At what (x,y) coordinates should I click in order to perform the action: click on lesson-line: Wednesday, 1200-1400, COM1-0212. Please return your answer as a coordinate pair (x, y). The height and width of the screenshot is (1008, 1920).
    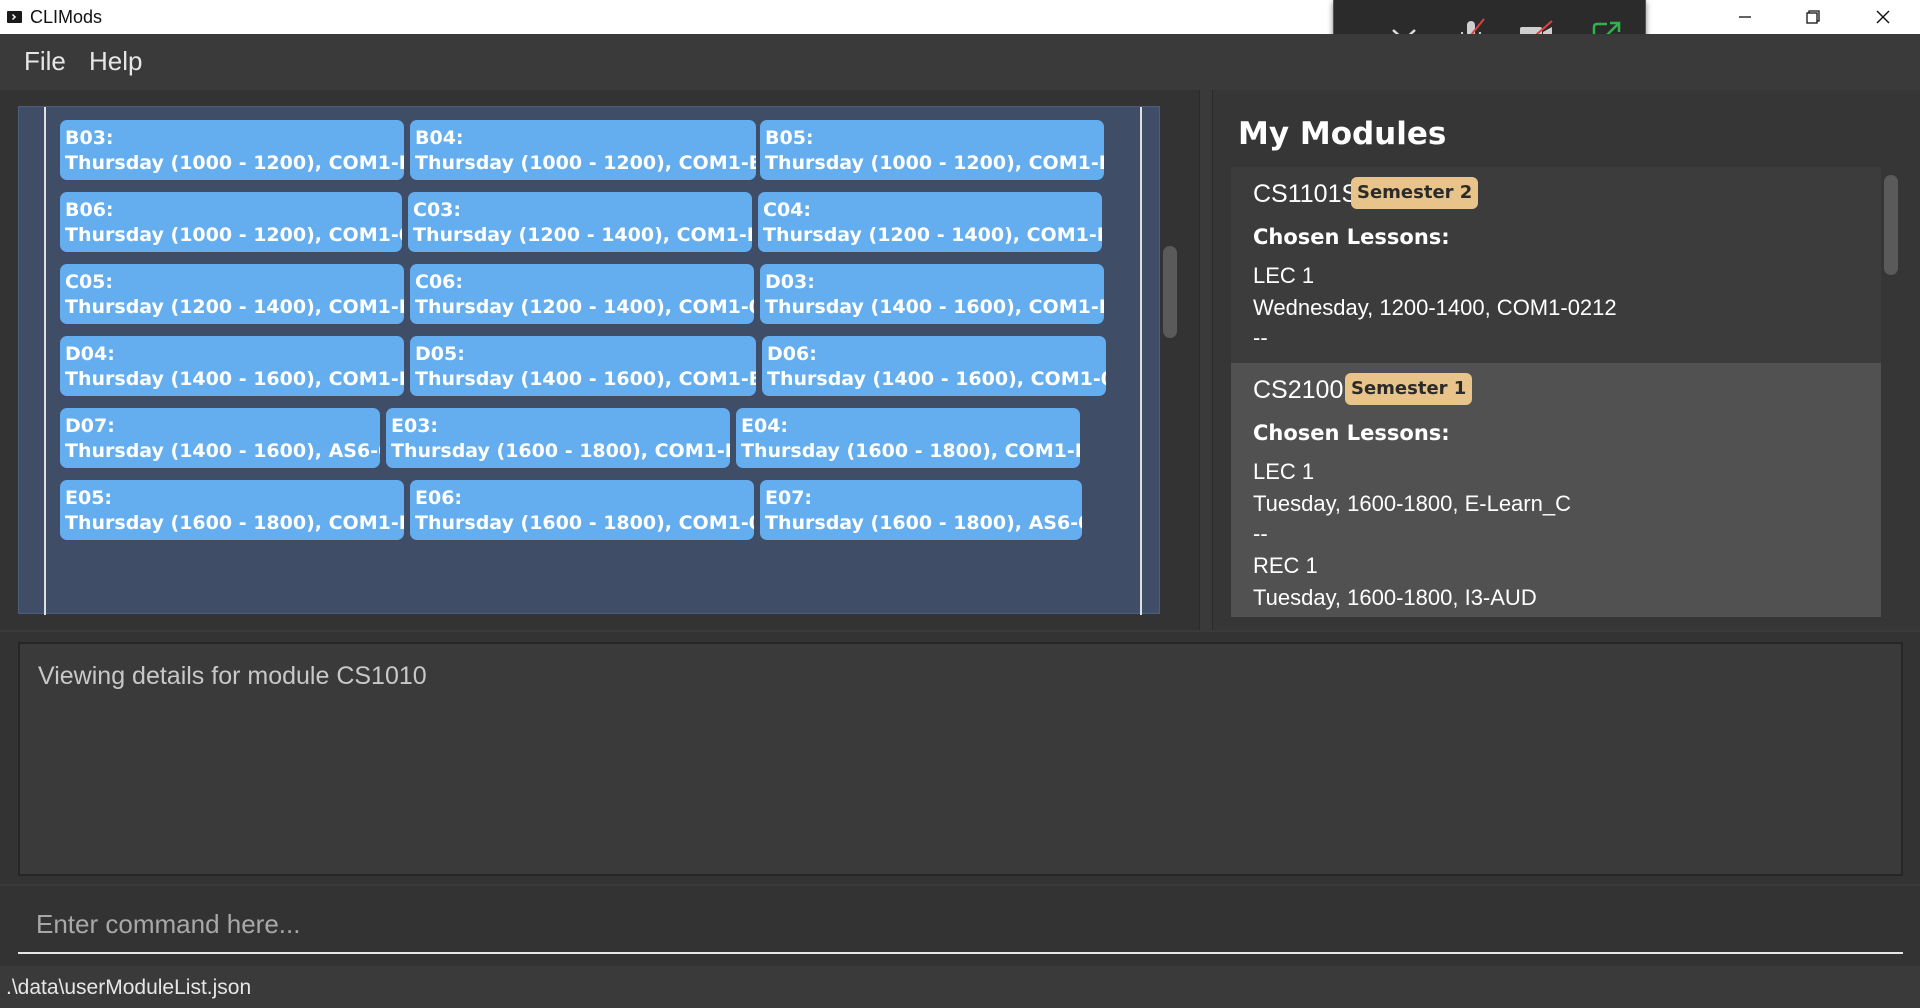
    Looking at the image, I should click on (1435, 307).